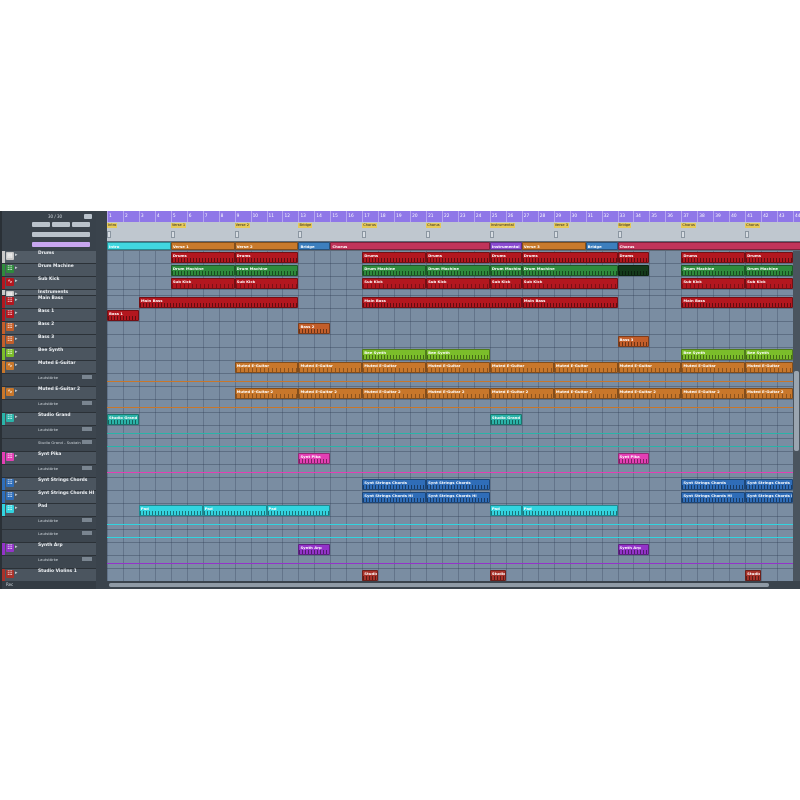  What do you see at coordinates (633, 341) in the screenshot?
I see `midi-part: Bass 3` at bounding box center [633, 341].